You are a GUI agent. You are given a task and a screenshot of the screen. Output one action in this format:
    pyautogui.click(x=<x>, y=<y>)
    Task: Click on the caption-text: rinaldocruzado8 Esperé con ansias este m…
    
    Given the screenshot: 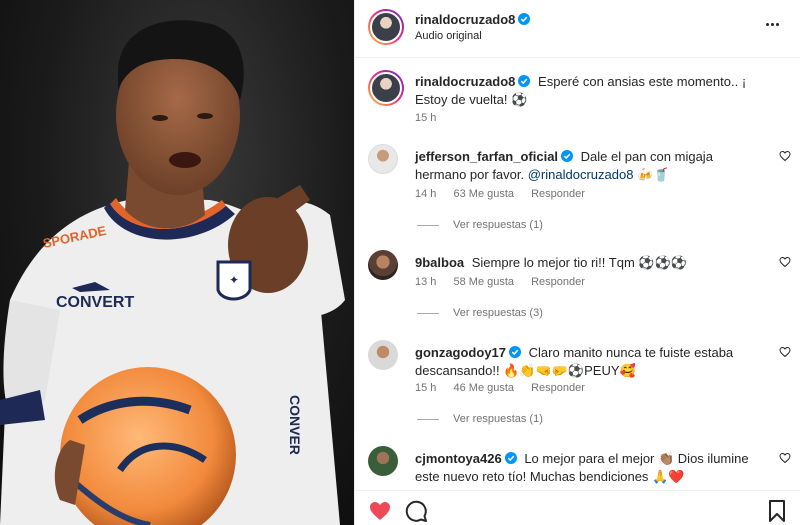 What is the action you would take?
    pyautogui.click(x=595, y=91)
    